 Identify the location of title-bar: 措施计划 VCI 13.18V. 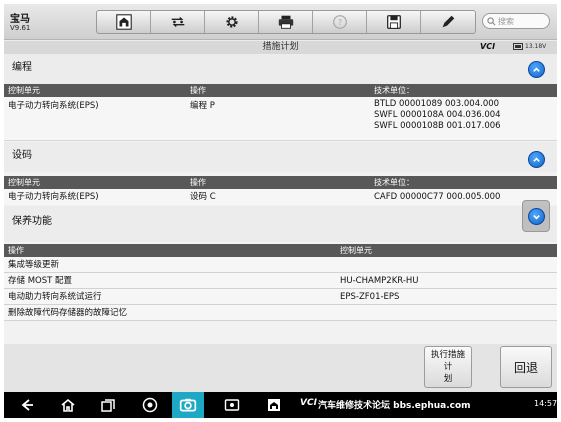
(280, 47).